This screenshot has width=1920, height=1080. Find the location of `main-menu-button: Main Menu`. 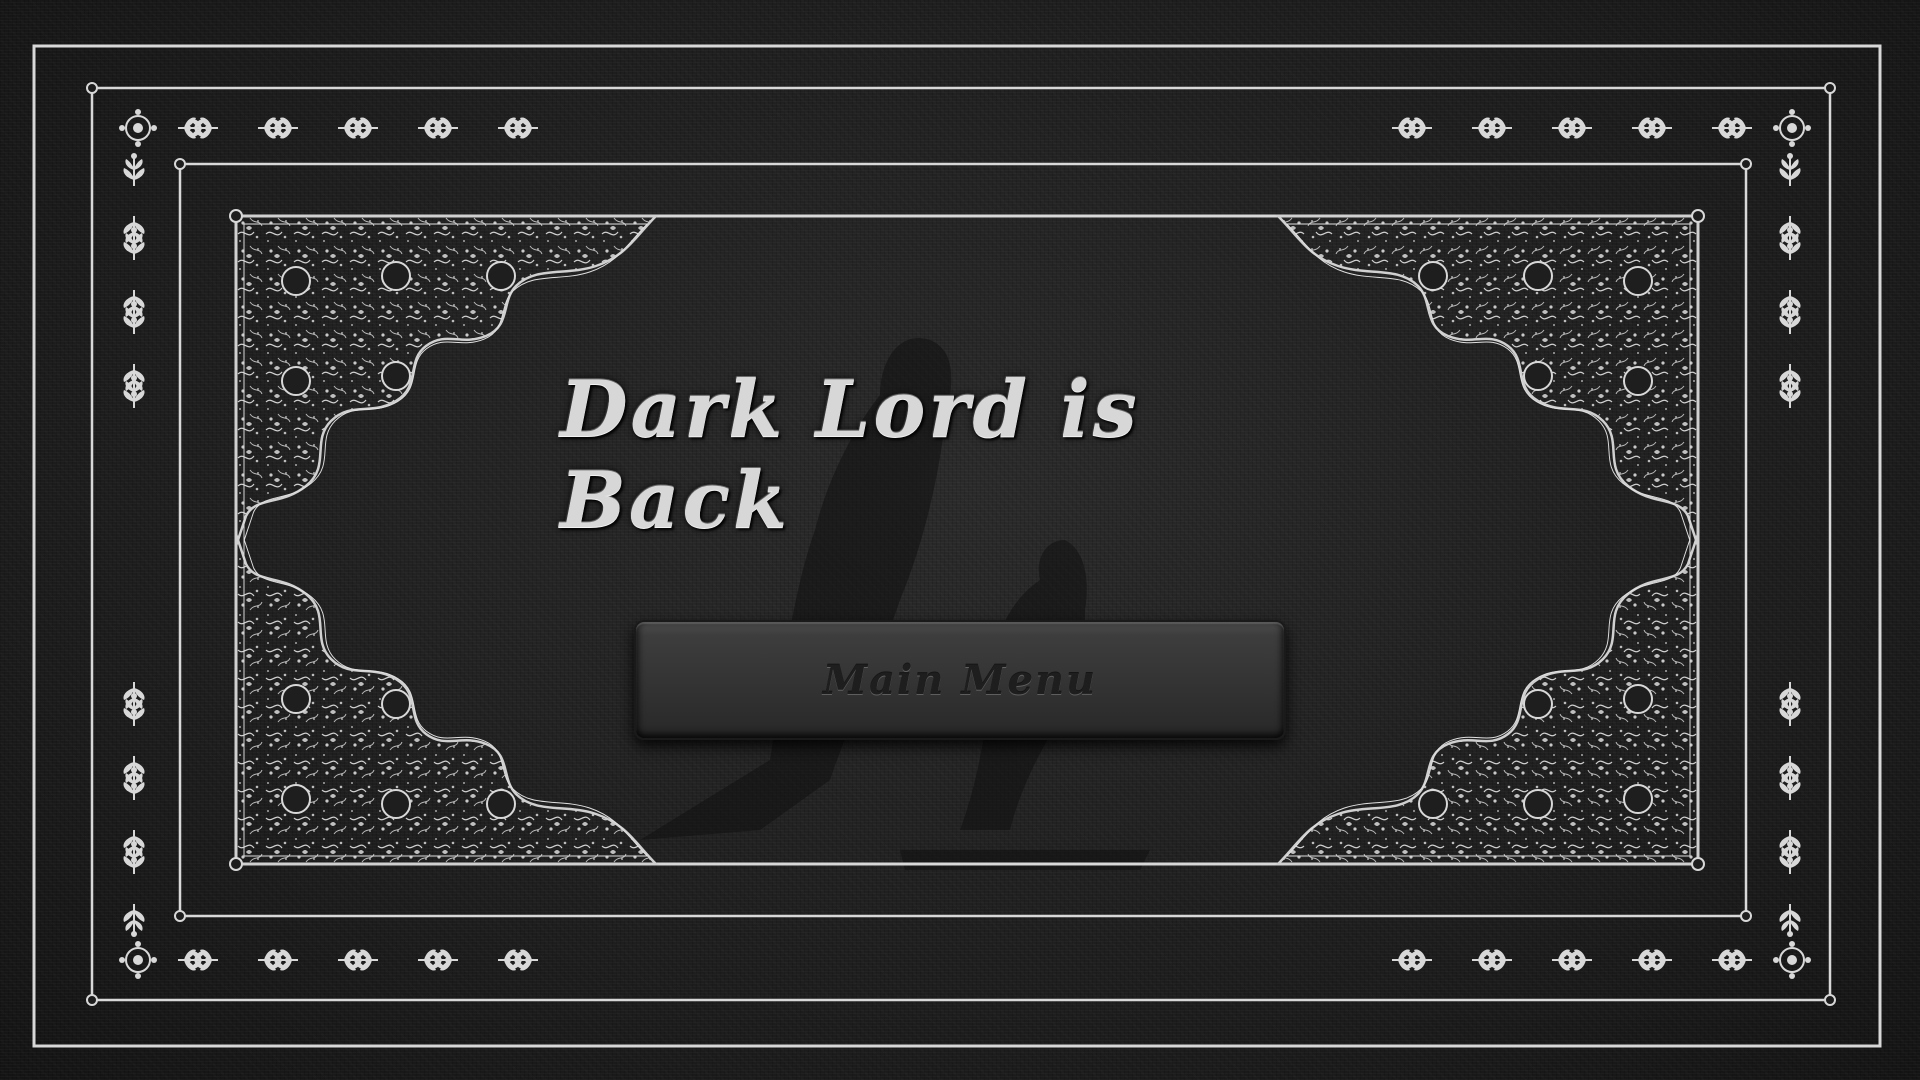

main-menu-button: Main Menu is located at coordinates (960, 680).